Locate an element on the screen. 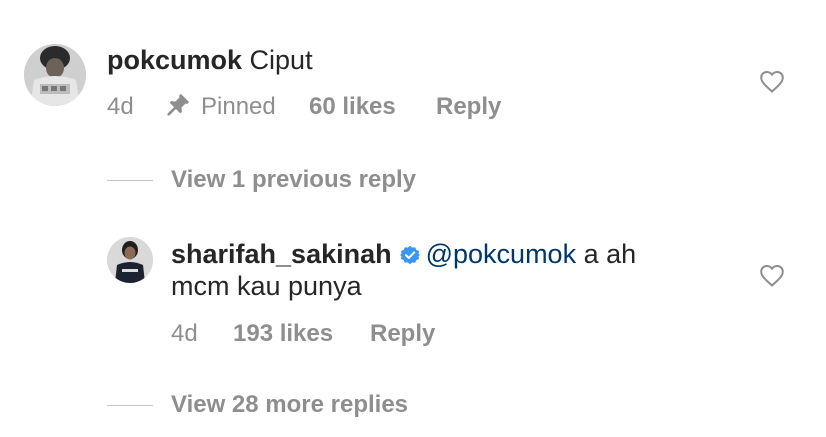 The image size is (826, 437). reply-likes: 193 likes is located at coordinates (283, 334).